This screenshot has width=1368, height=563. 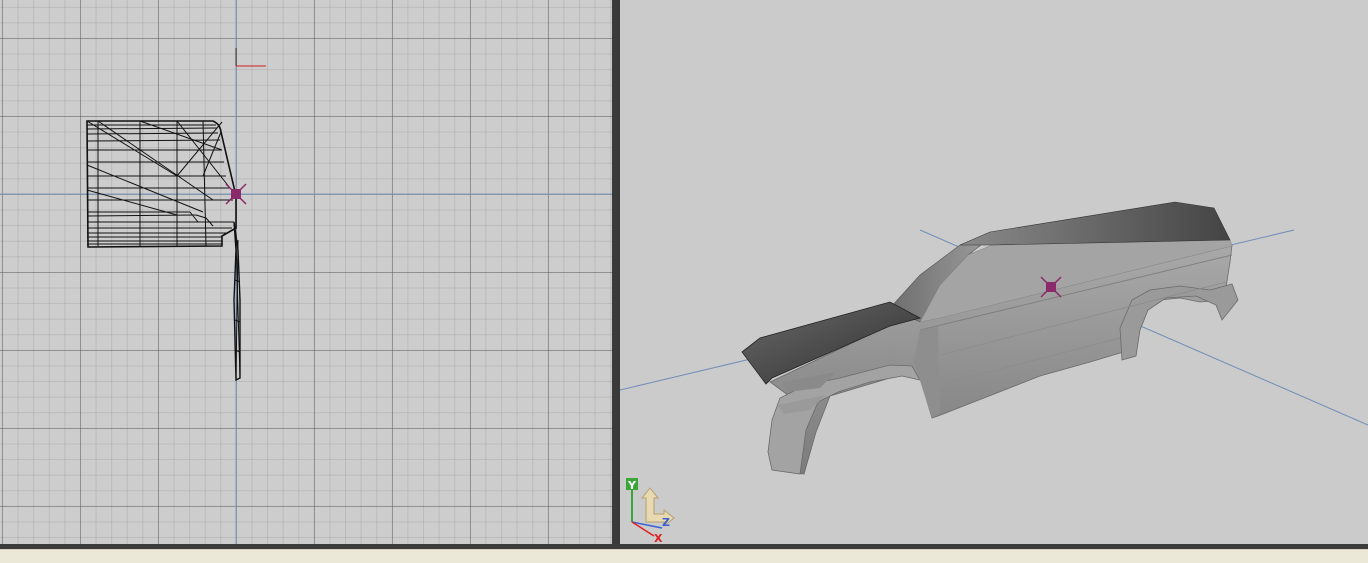 What do you see at coordinates (684, 556) in the screenshot?
I see `status-bar` at bounding box center [684, 556].